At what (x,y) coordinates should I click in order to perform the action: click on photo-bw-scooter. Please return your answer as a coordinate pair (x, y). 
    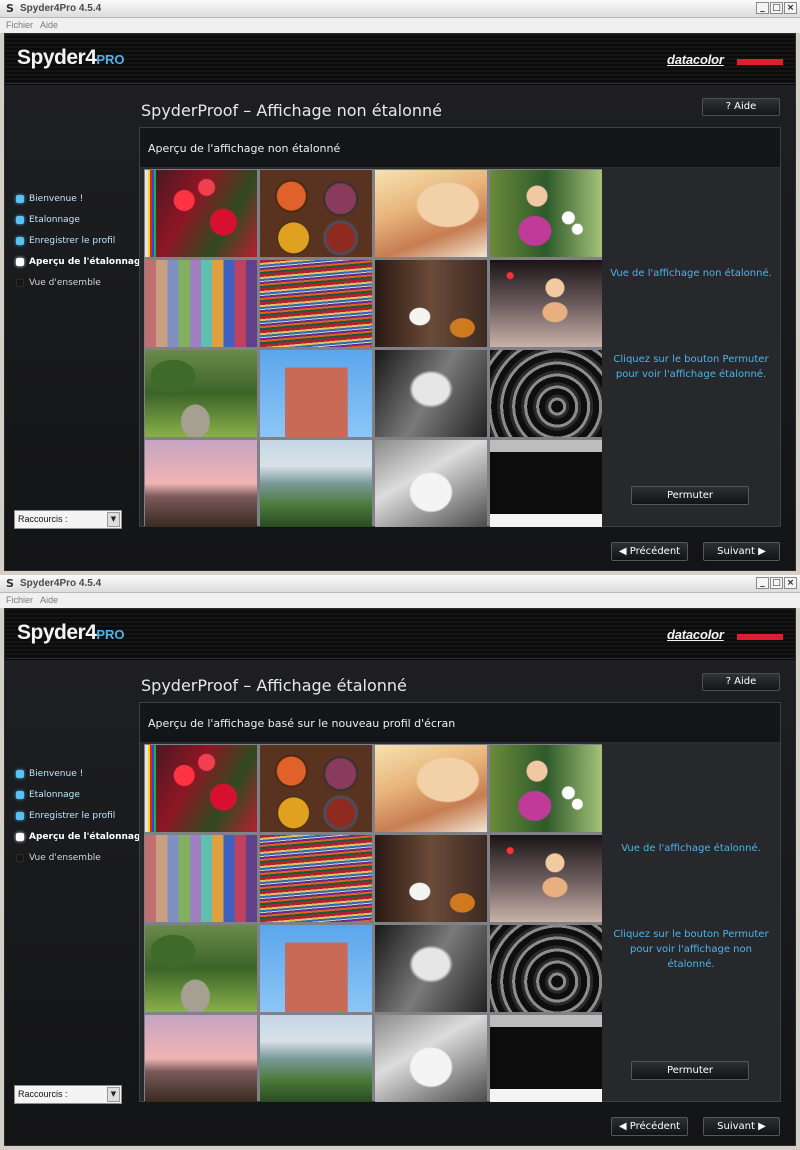
    Looking at the image, I should click on (431, 483).